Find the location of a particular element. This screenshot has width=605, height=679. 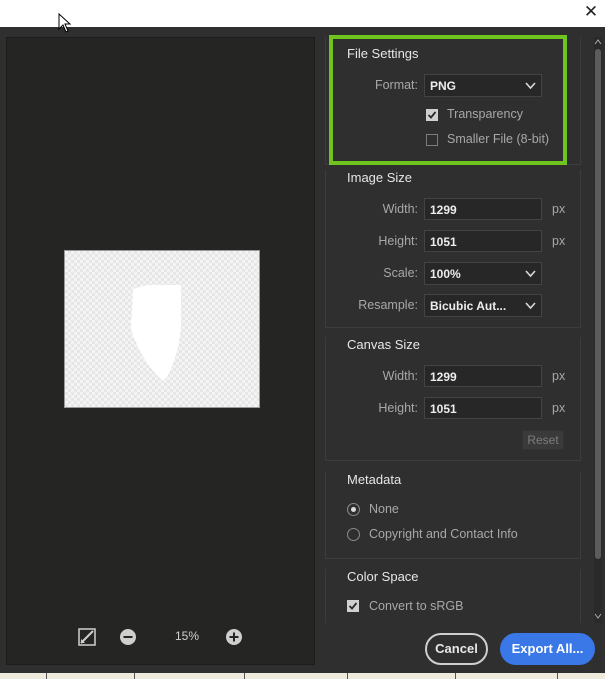

preview-canvas is located at coordinates (162, 329).